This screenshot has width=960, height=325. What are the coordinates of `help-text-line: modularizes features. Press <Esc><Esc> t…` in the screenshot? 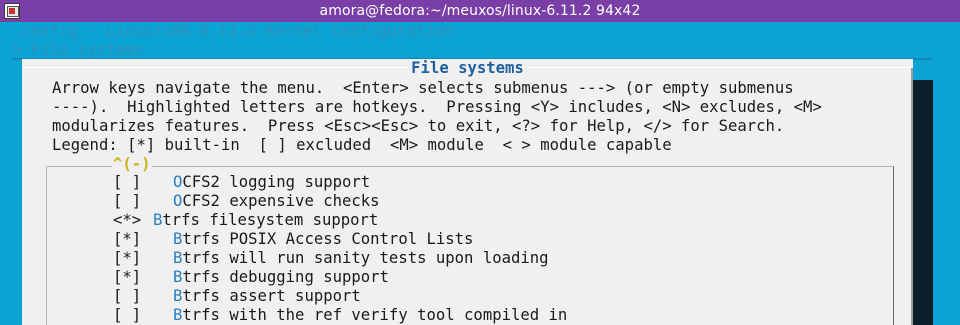 It's located at (418, 126).